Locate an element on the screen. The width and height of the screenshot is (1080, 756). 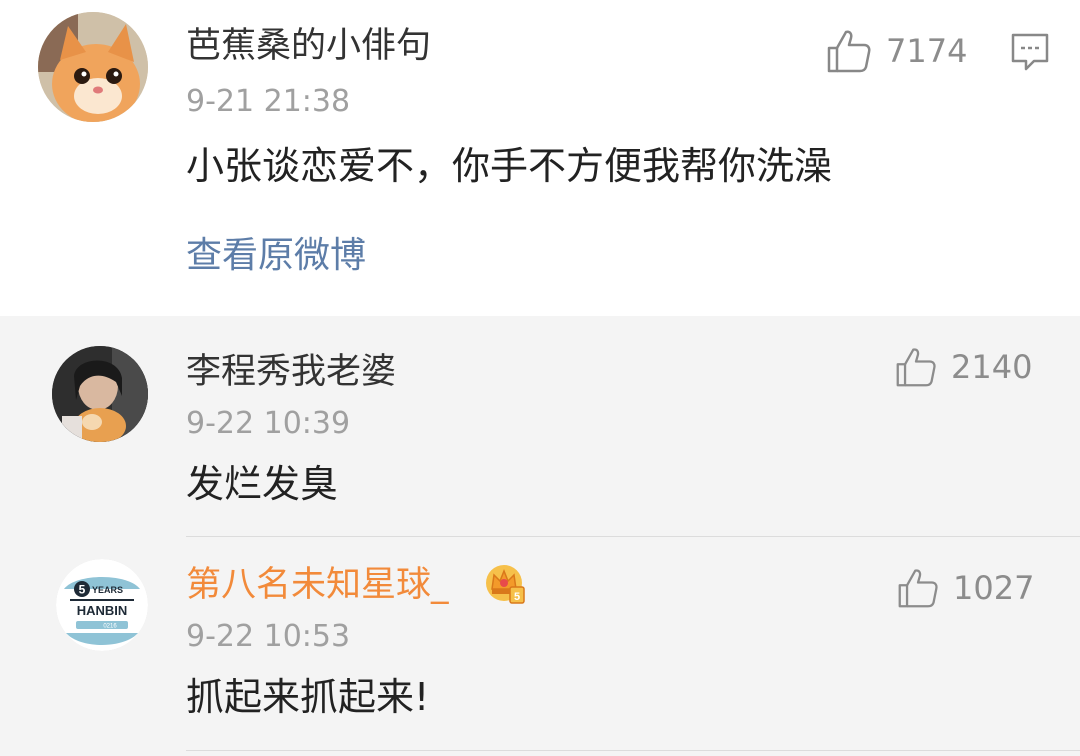
comment-text: 小张谈恋爱不，你手不方便我帮你洗澡 is located at coordinates (509, 166).